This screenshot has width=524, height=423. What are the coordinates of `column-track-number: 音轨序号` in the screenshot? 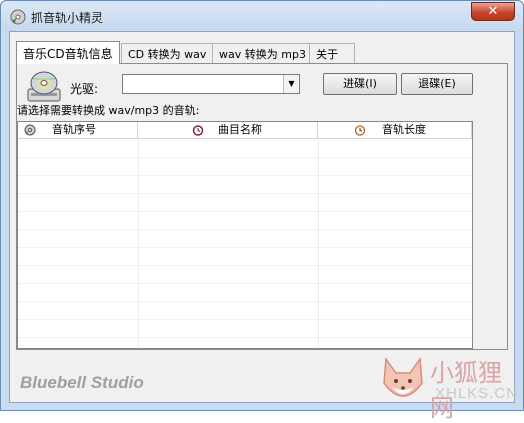 It's located at (78, 130).